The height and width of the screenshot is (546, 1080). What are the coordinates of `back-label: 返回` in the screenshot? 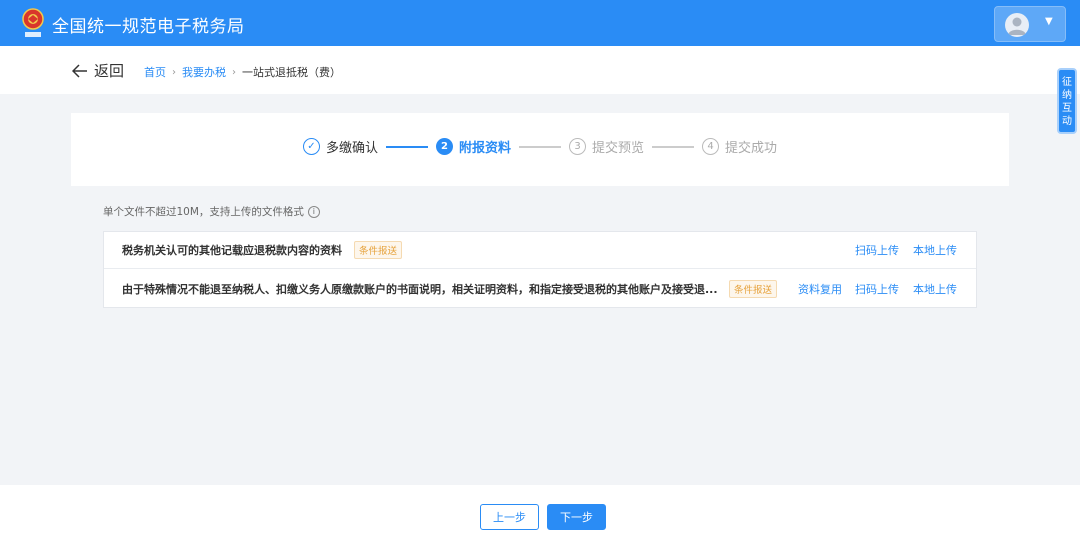 It's located at (109, 71).